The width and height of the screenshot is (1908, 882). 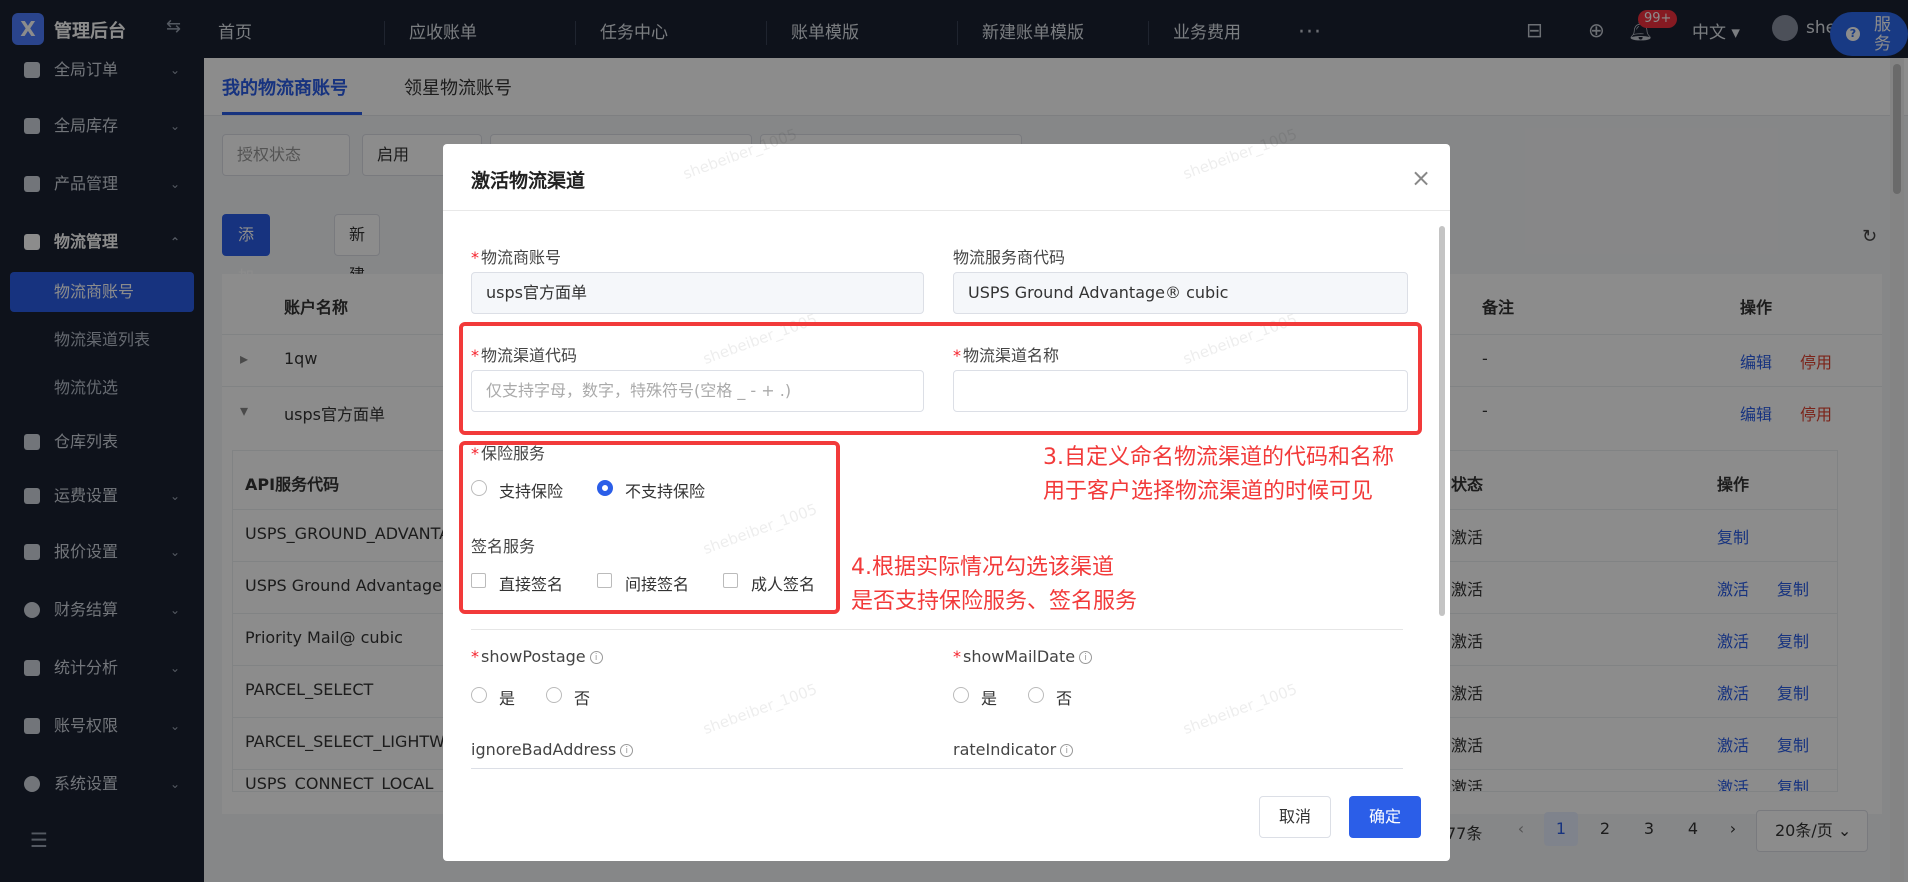 I want to click on ignore-bad-address-label: ignoreBadAddress i, so click(x=552, y=749).